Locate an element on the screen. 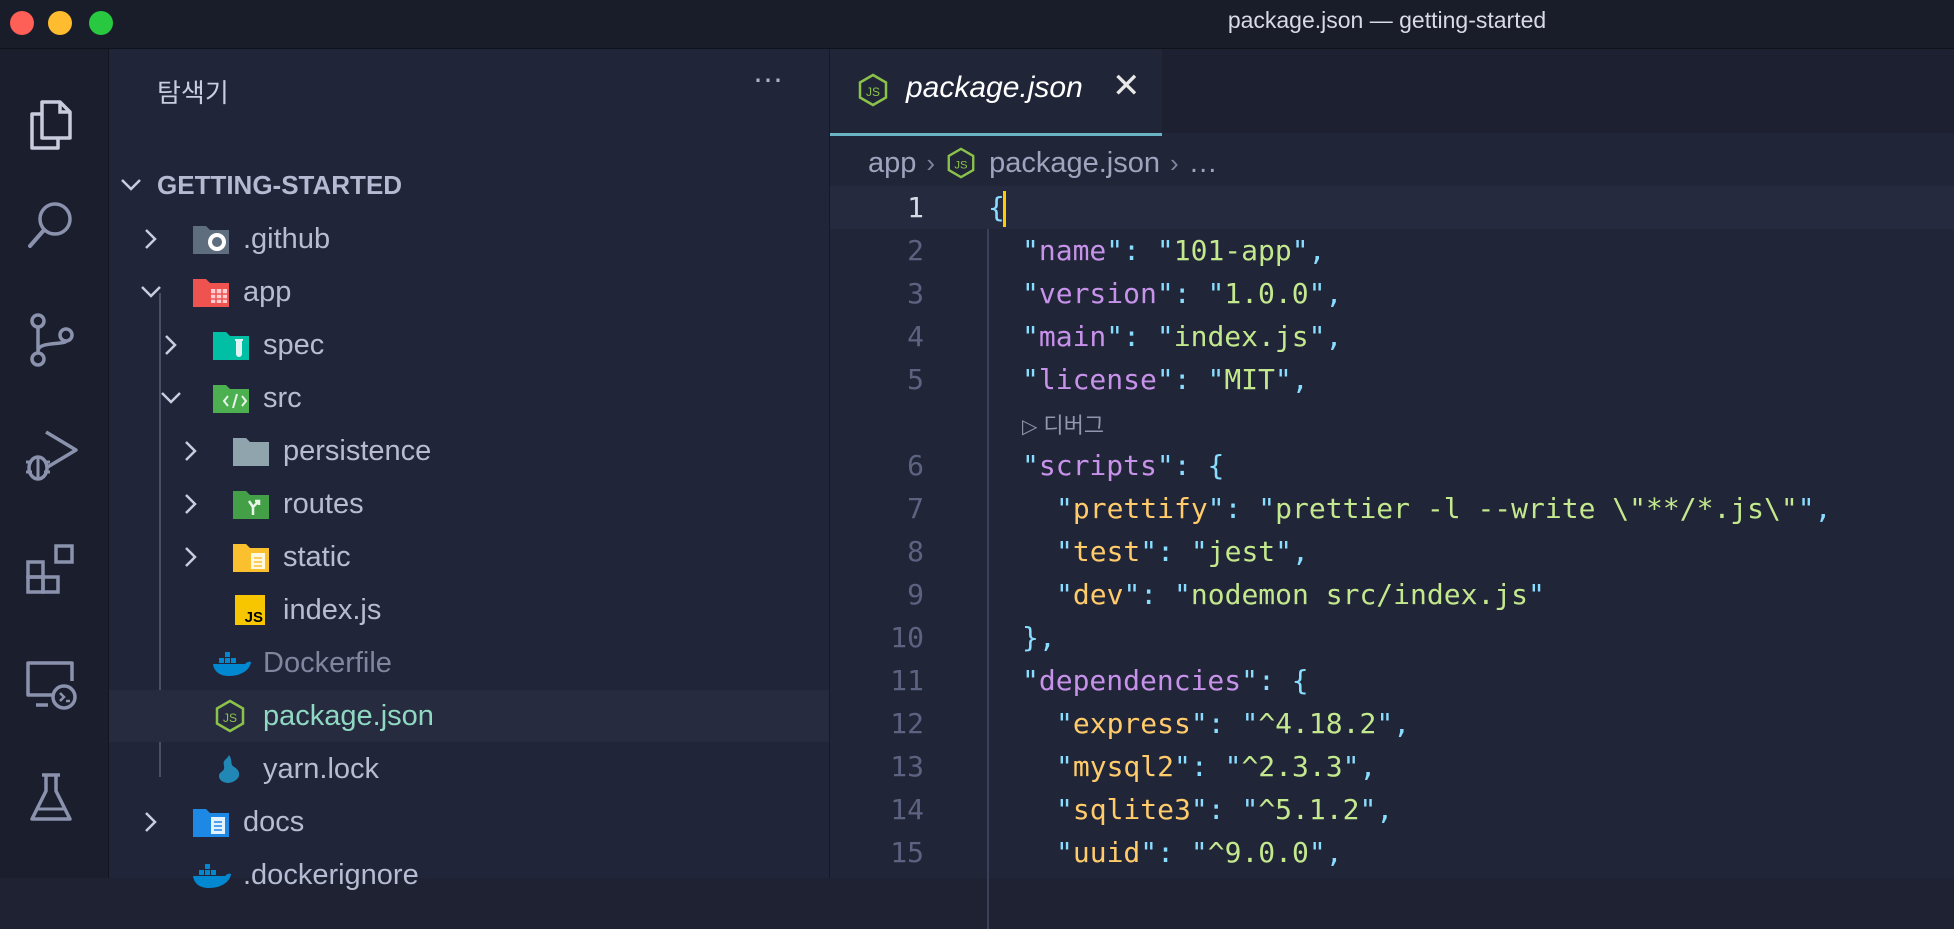 The image size is (1954, 929). text-cursor is located at coordinates (1004, 209).